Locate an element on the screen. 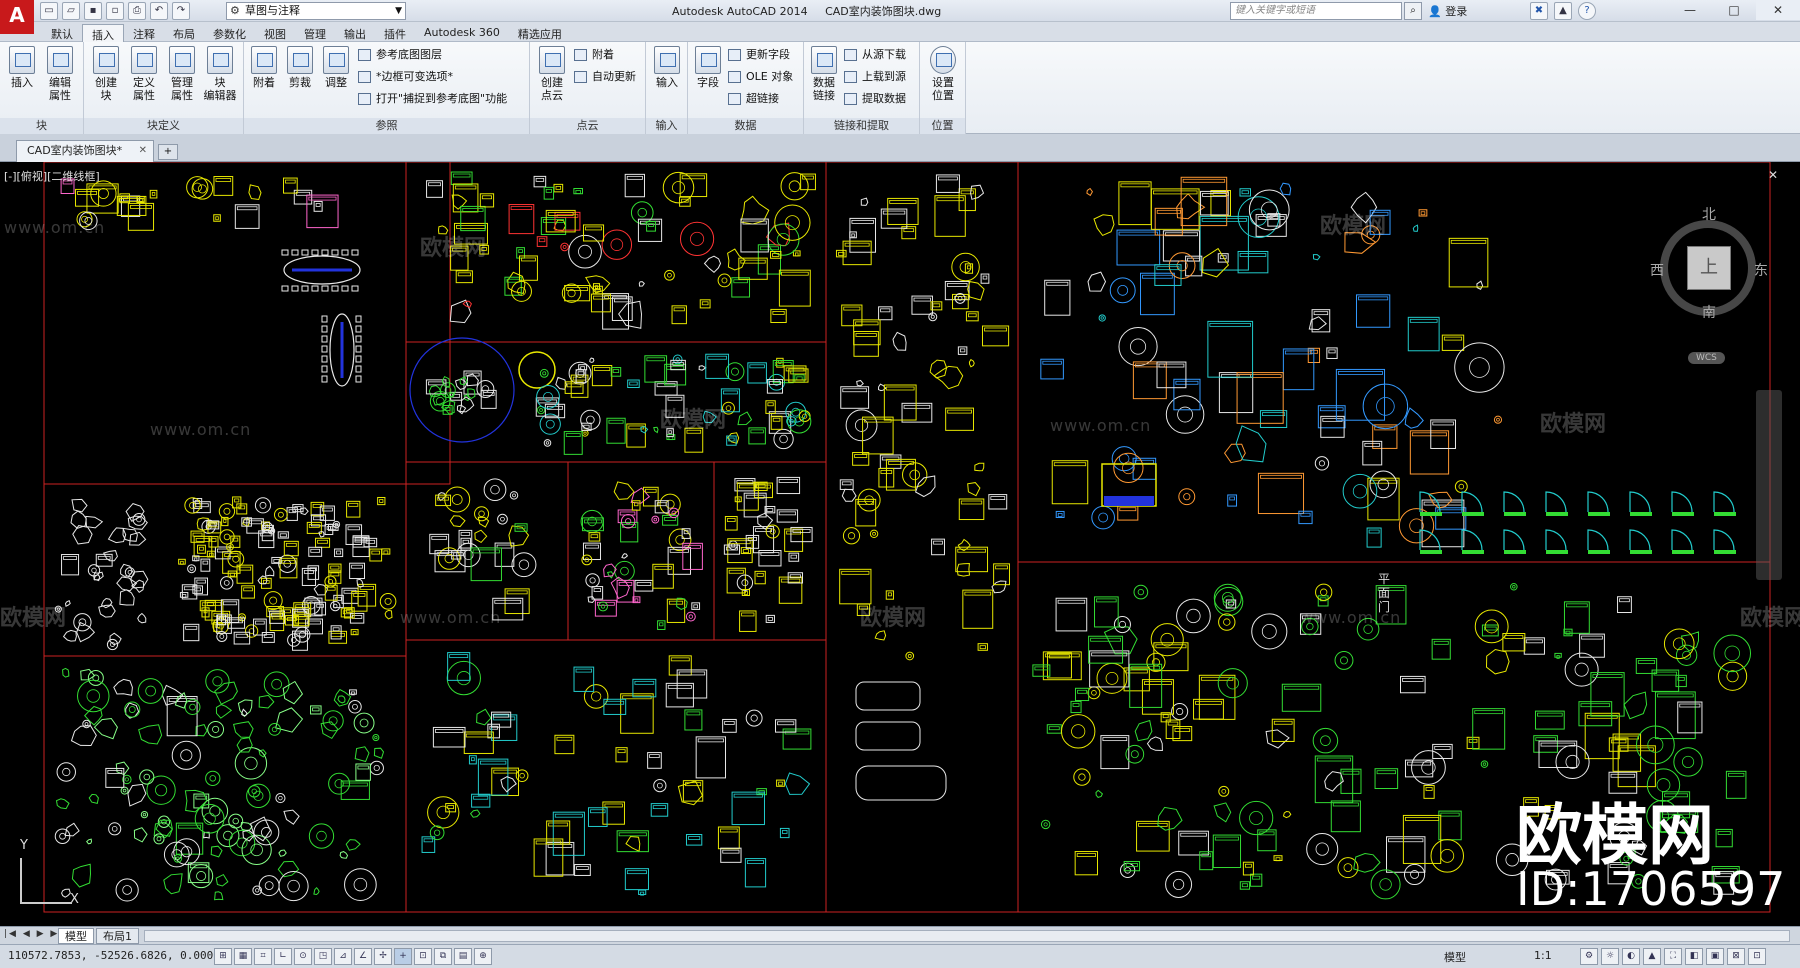  tray-icon-5: ◧ is located at coordinates (1694, 956).